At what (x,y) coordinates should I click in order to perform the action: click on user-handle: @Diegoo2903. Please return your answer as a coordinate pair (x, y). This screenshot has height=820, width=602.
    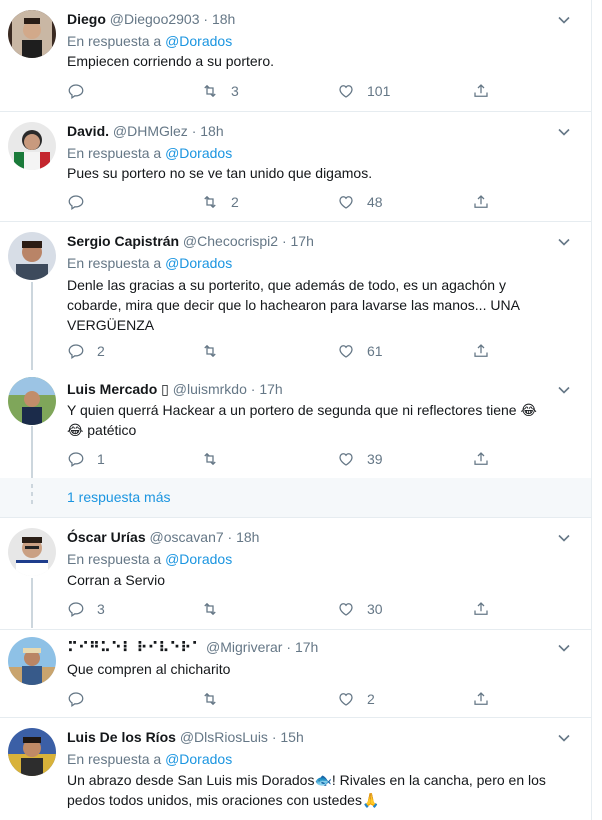
    Looking at the image, I should click on (155, 19).